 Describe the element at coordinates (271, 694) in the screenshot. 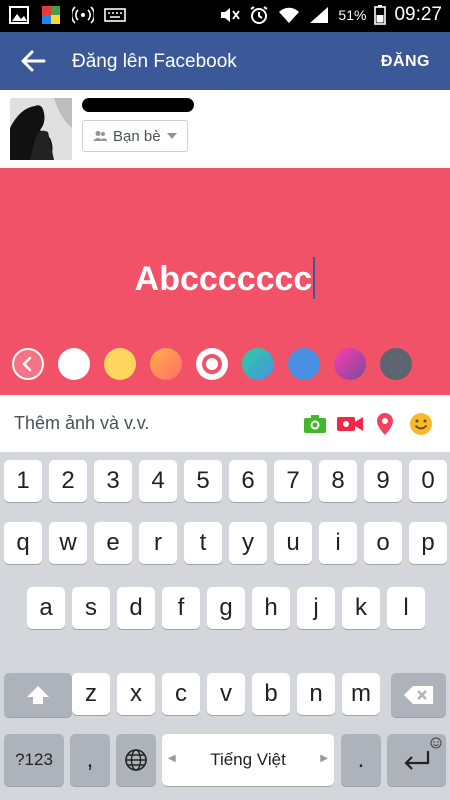

I see `key-b: b` at that location.